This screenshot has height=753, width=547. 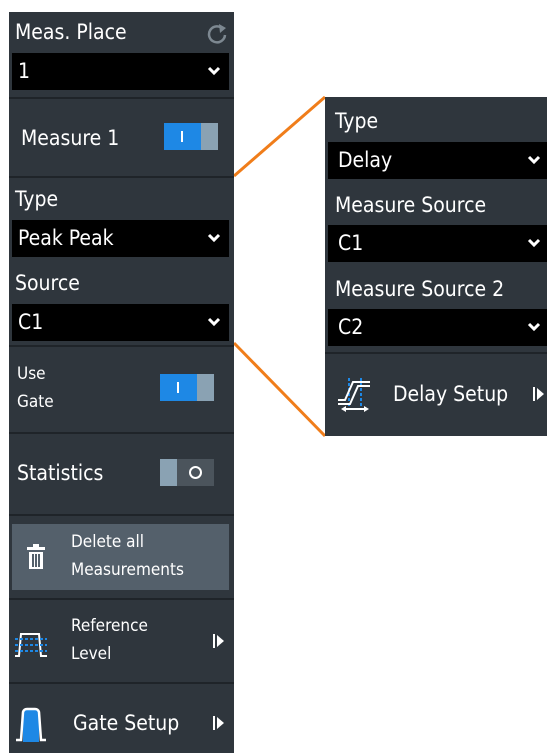 I want to click on meas-place-label: Meas. Place, so click(x=71, y=32).